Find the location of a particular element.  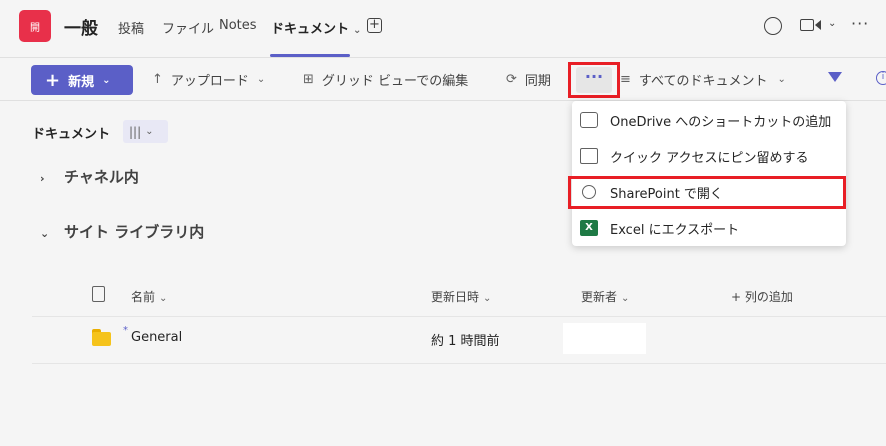

column-header-modified-by: 更新者 ⌄ is located at coordinates (605, 296).